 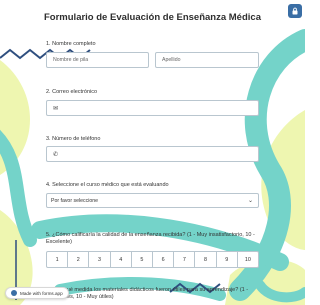 I want to click on phone-input: ✆, so click(x=152, y=154).